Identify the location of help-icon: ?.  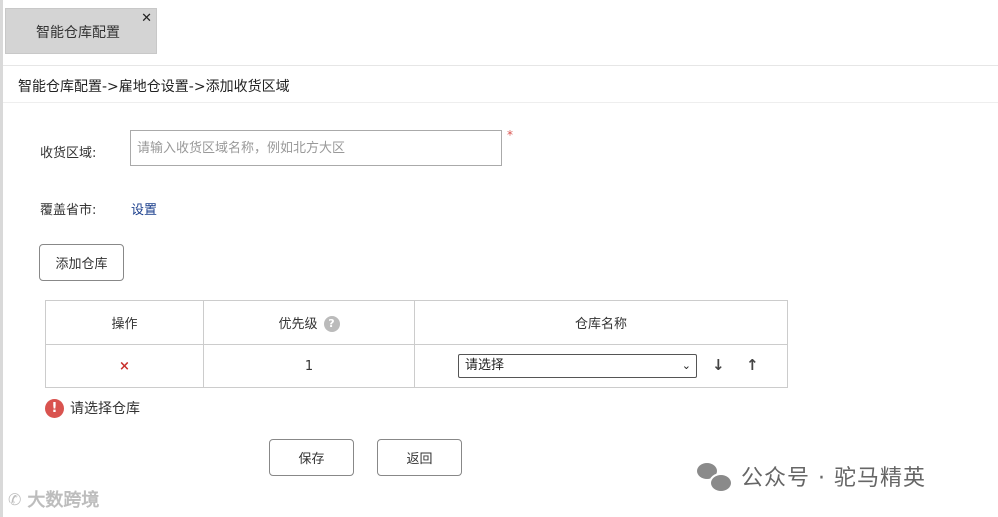
(331, 324).